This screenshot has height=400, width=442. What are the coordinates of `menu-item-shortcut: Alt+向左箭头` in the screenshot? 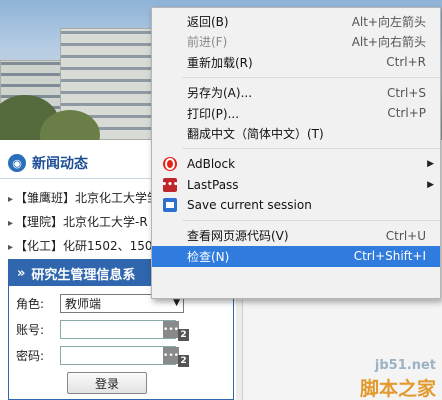 It's located at (388, 21).